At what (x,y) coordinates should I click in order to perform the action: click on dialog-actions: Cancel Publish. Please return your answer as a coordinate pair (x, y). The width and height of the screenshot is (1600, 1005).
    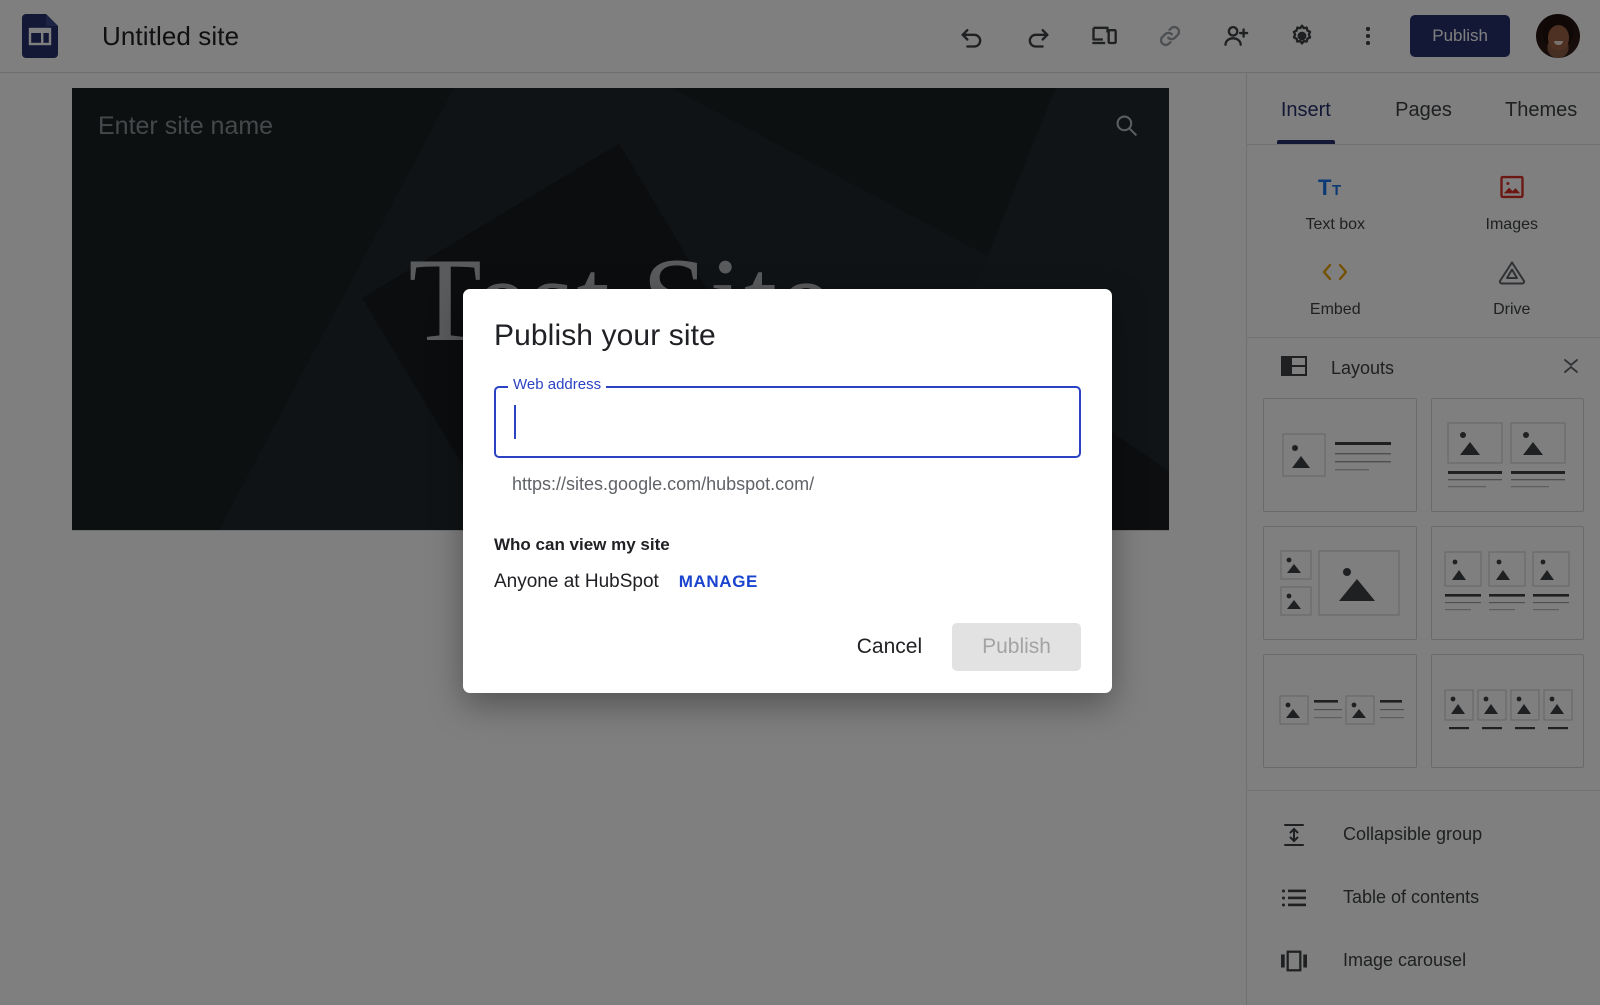
    Looking at the image, I should click on (960, 647).